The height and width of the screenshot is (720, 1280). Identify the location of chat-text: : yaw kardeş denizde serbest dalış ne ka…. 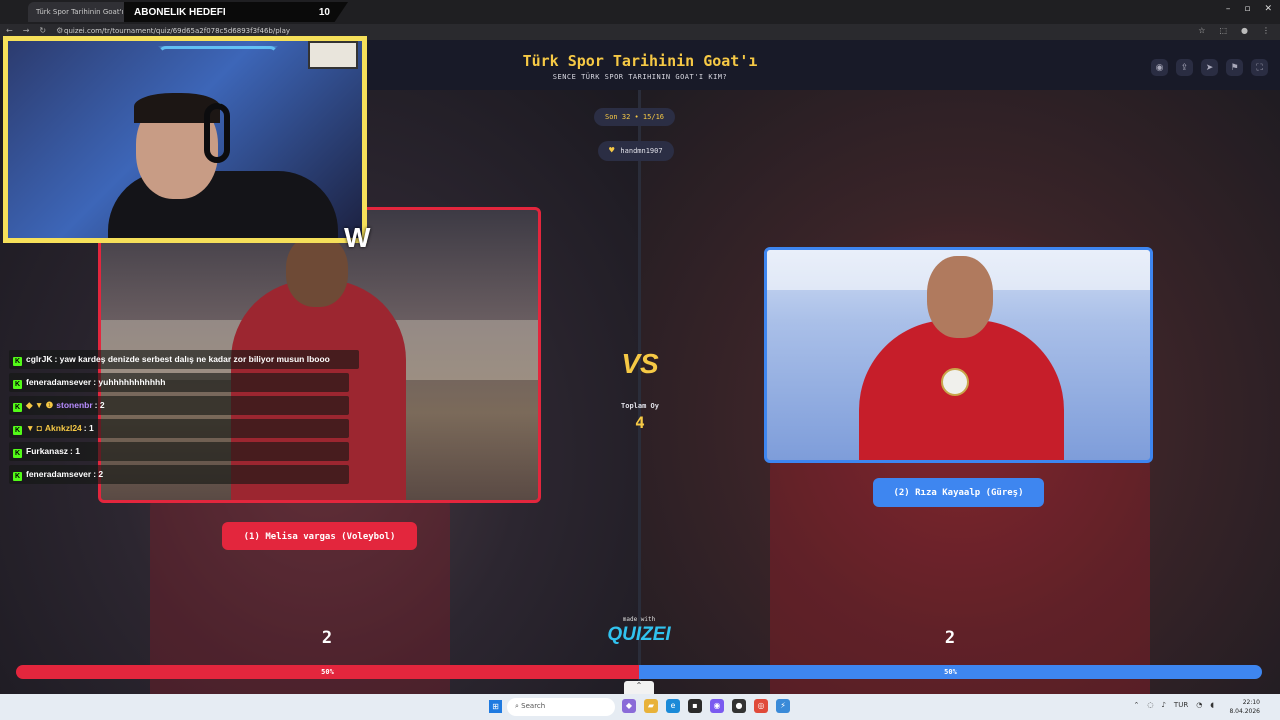
(192, 359).